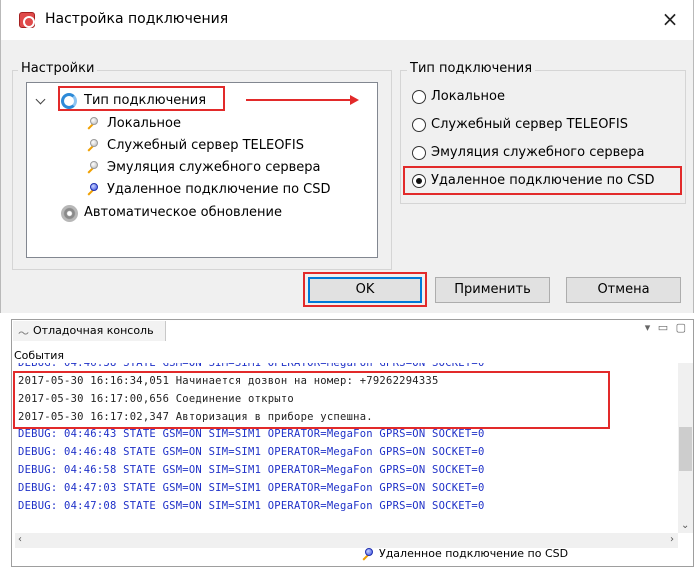 This screenshot has width=694, height=567. Describe the element at coordinates (27, 20) in the screenshot. I see `app-icon` at that location.